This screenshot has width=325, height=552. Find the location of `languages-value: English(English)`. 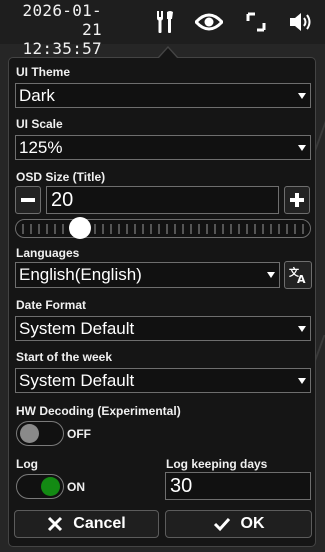

languages-value: English(English) is located at coordinates (80, 274).